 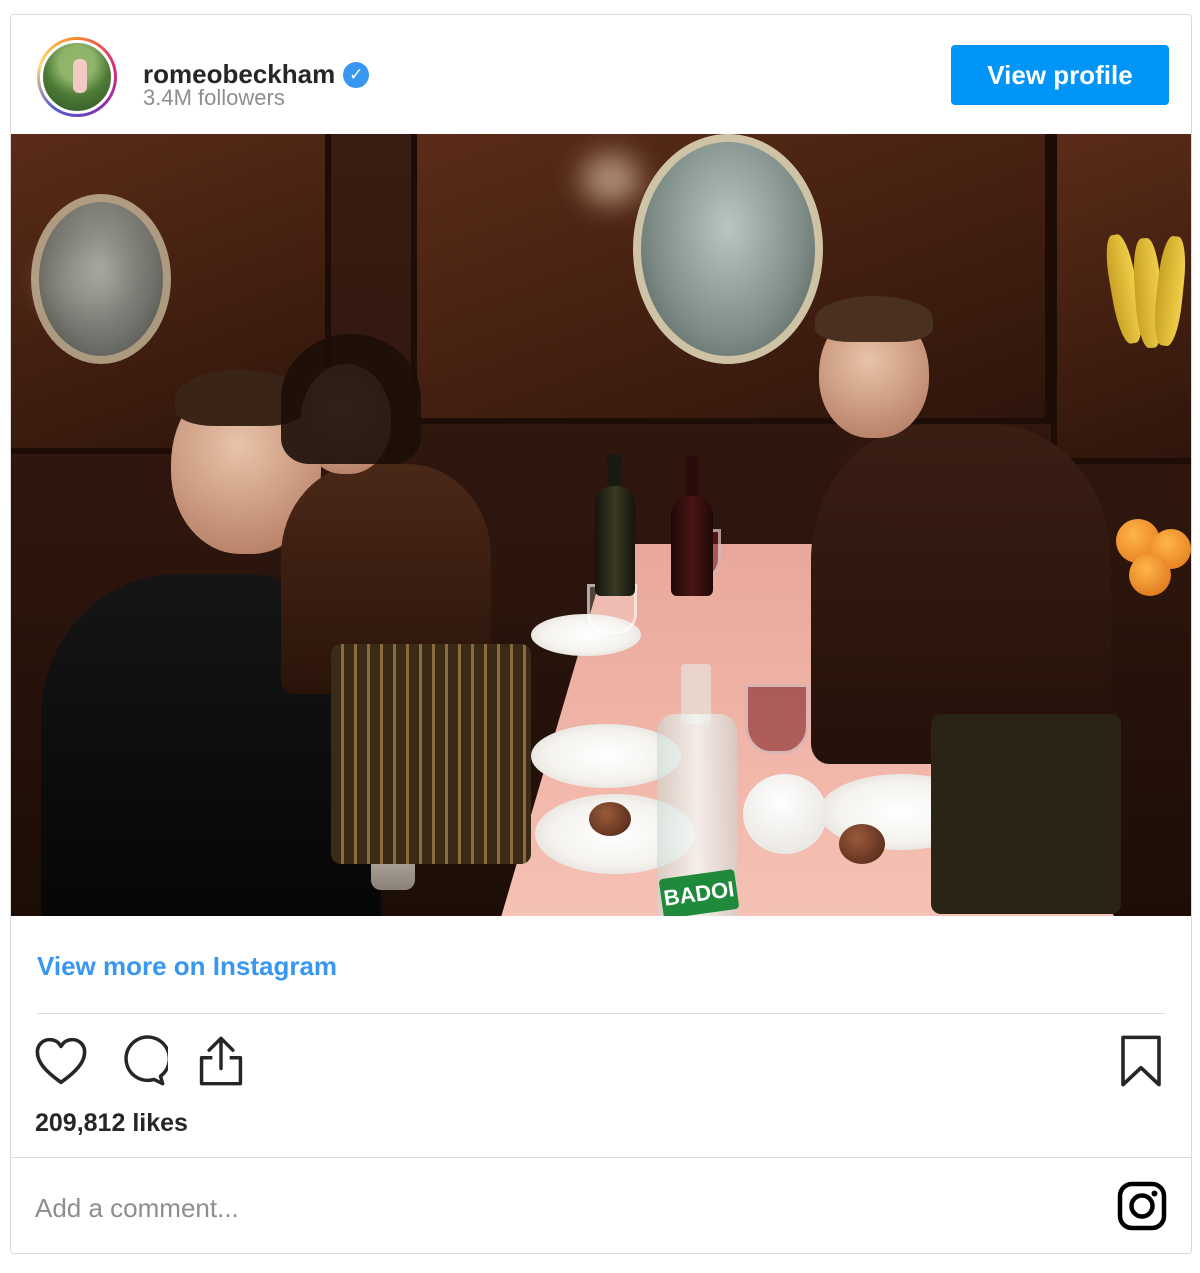 What do you see at coordinates (214, 97) in the screenshot?
I see `followers-count: 3.4M followers` at bounding box center [214, 97].